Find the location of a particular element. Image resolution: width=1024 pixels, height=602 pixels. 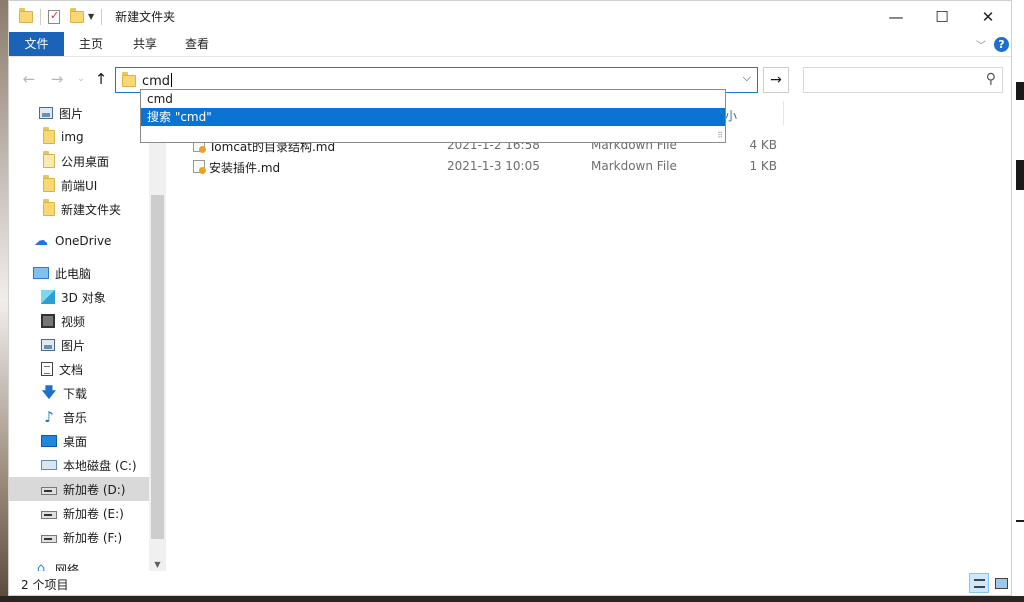

help-icon: ? is located at coordinates (1001, 44).